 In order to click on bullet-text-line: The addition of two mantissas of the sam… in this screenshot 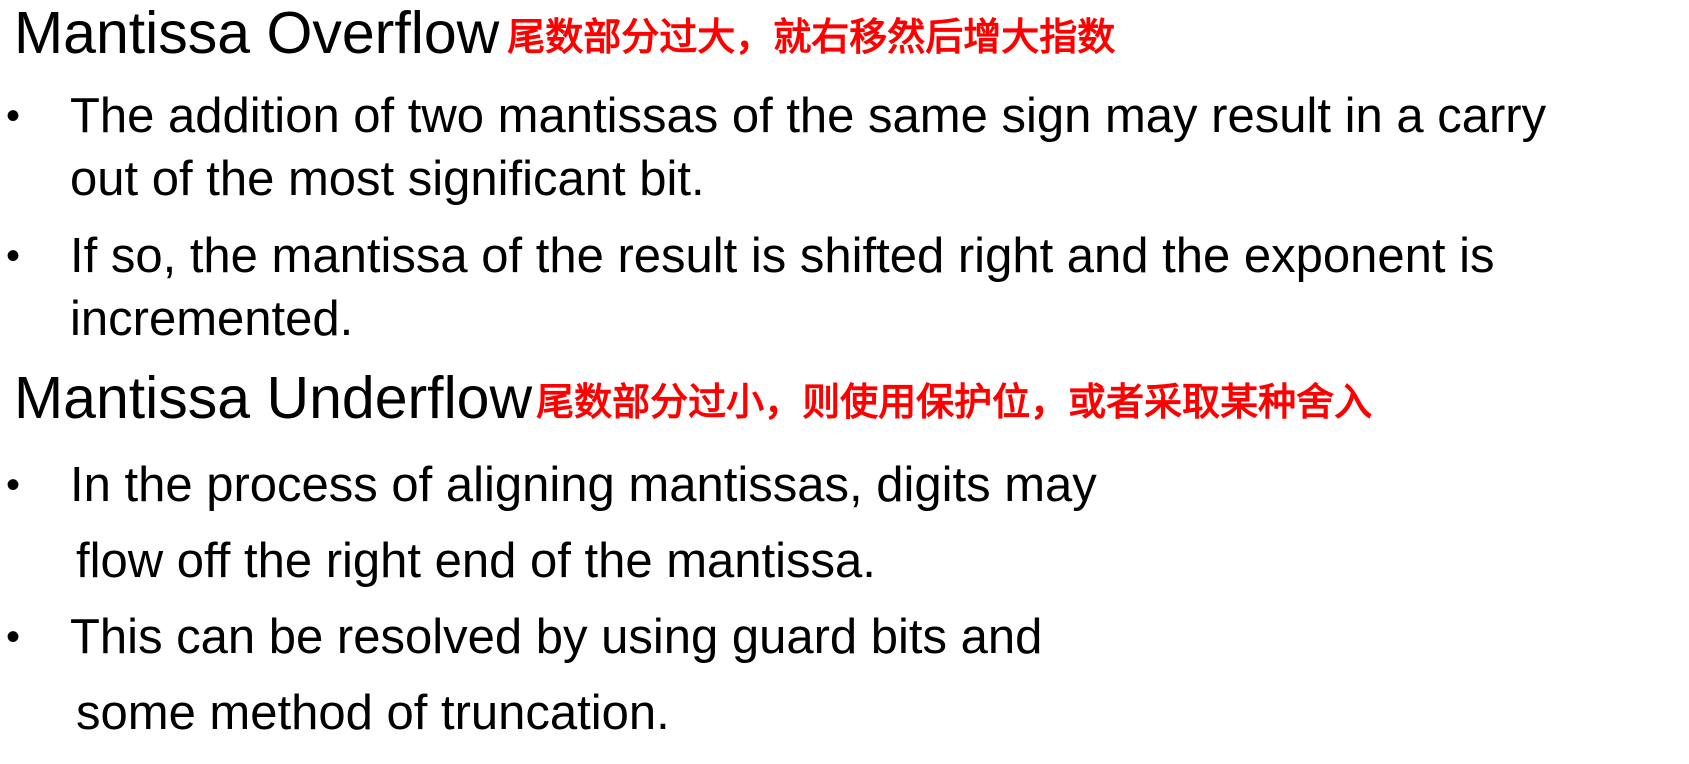, I will do `click(808, 116)`.